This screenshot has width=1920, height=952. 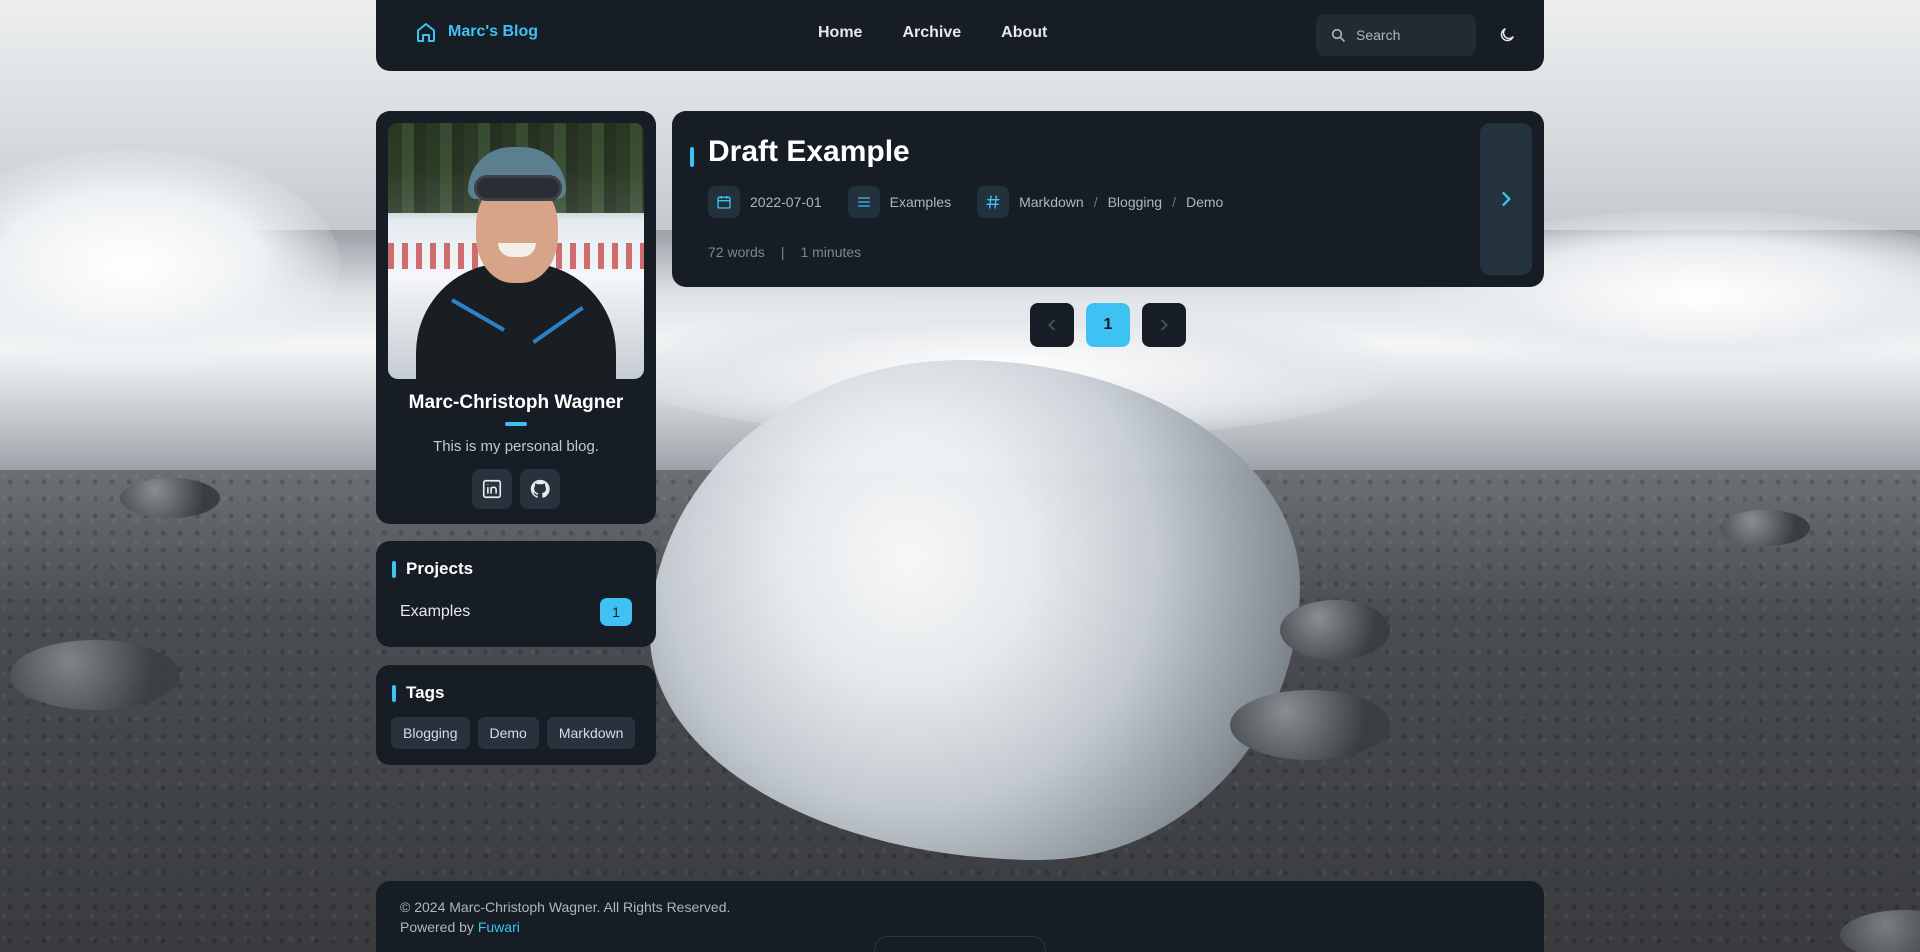 What do you see at coordinates (616, 612) in the screenshot?
I see `project-count-badge: 1` at bounding box center [616, 612].